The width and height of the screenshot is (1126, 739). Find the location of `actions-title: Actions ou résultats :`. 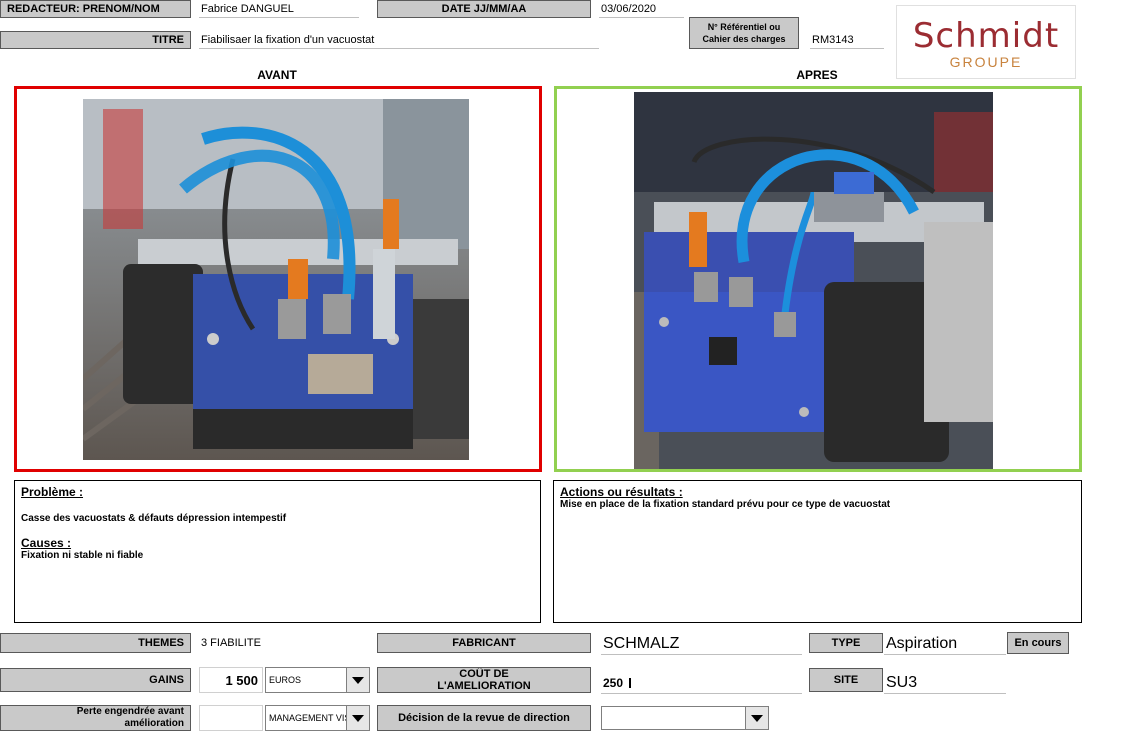

actions-title: Actions ou résultats : is located at coordinates (621, 492).